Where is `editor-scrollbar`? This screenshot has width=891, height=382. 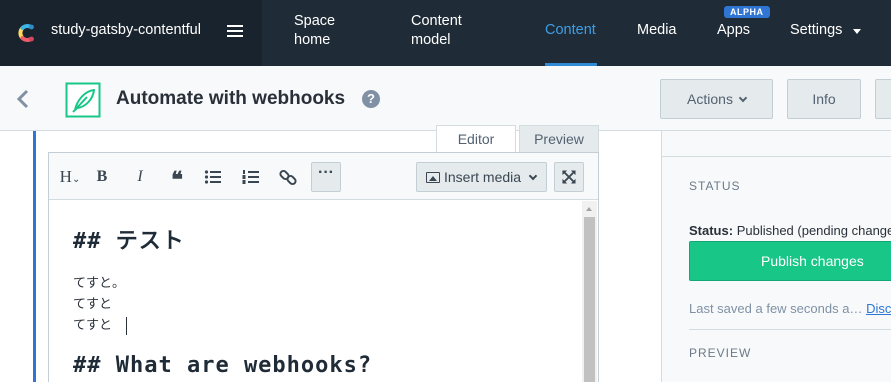 editor-scrollbar is located at coordinates (589, 291).